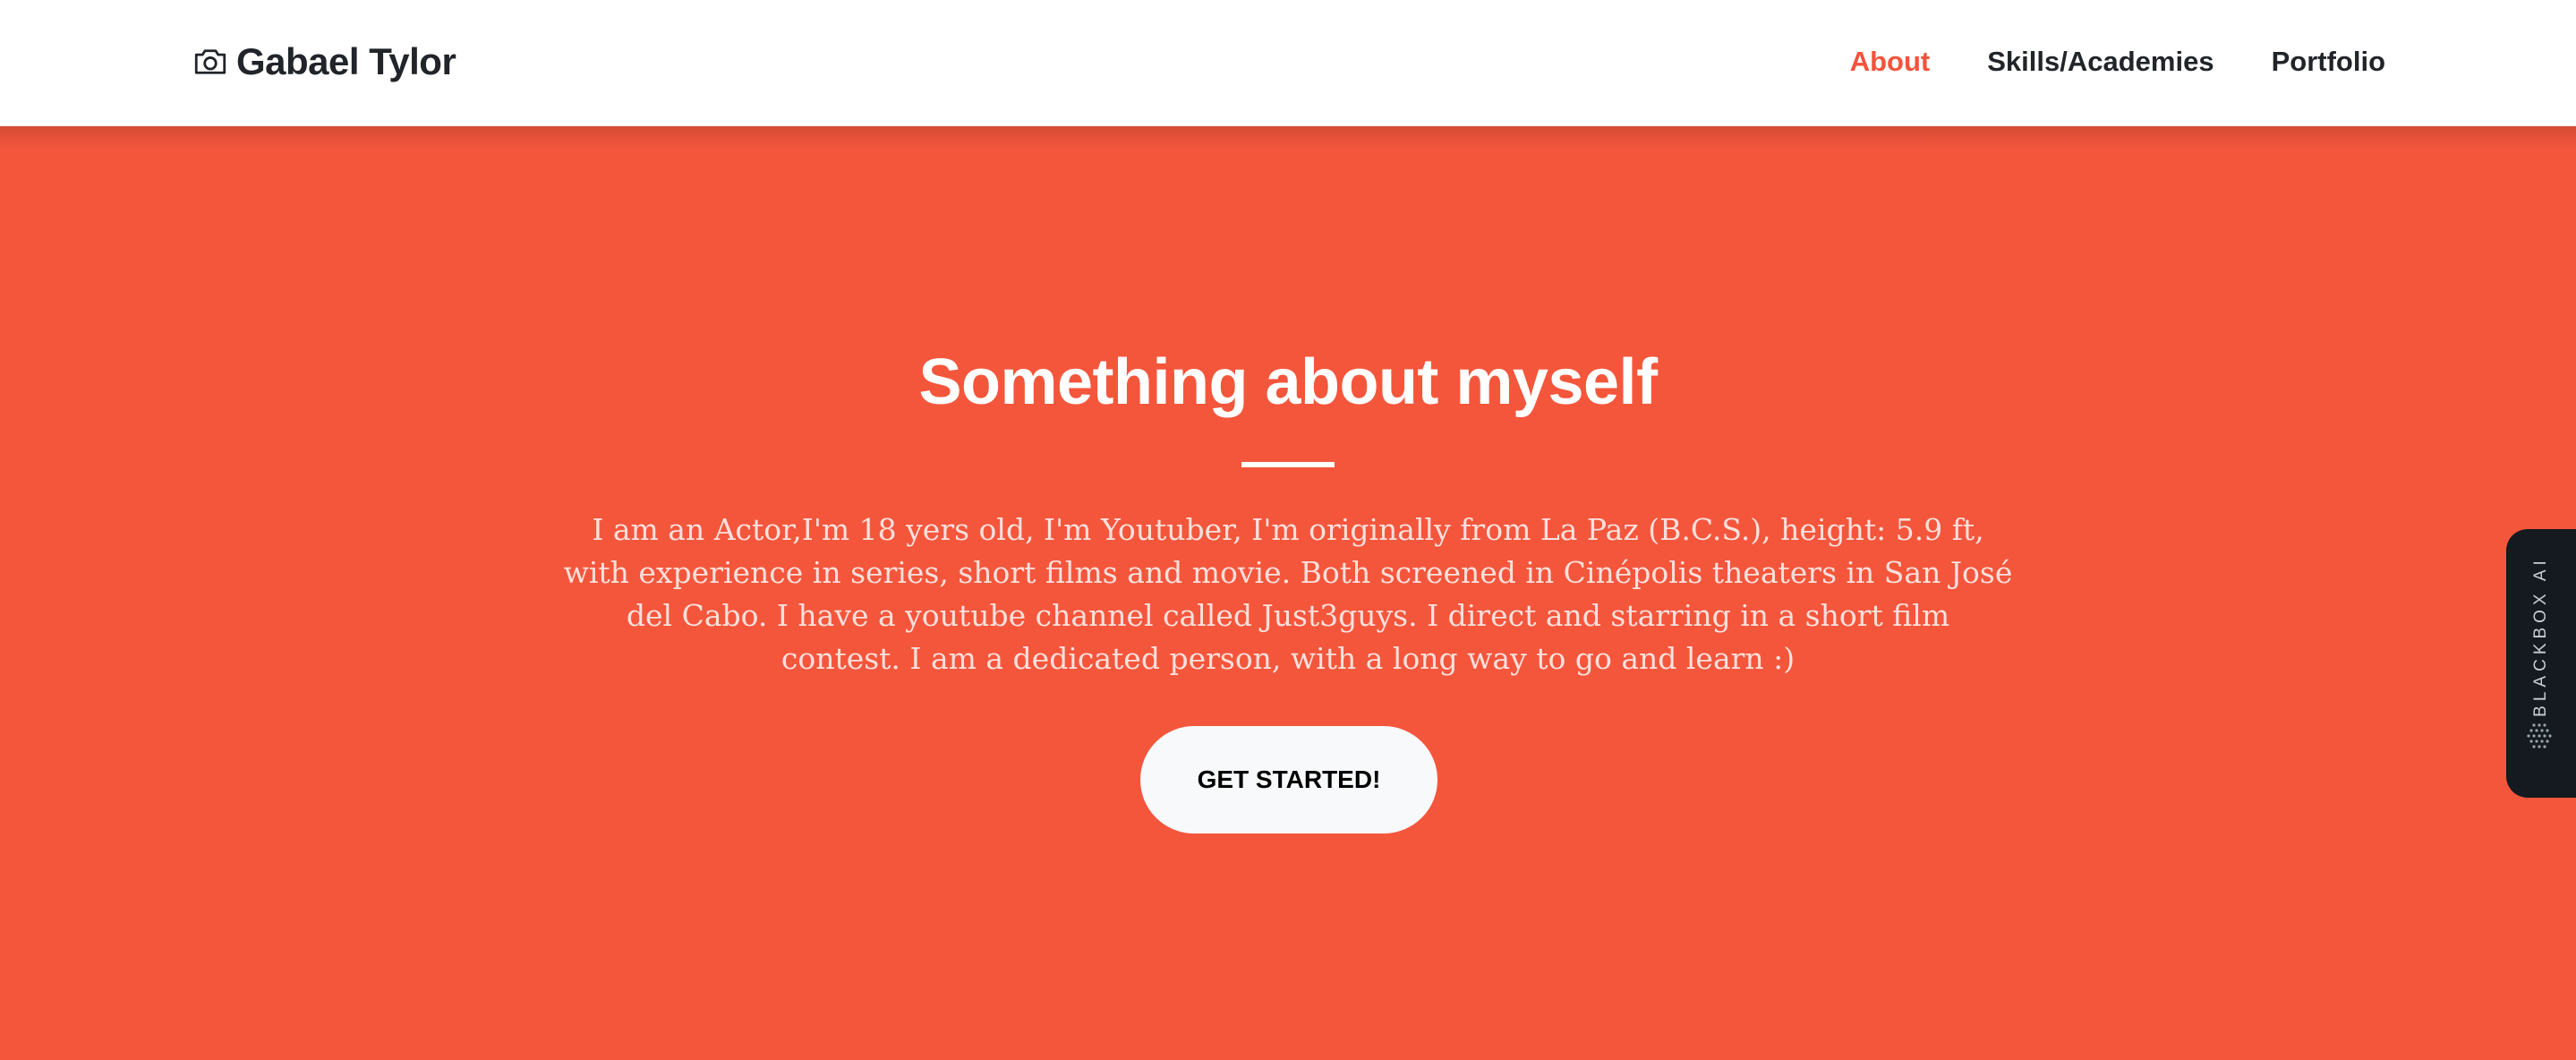  I want to click on blackbox-ai-side-tab: BLACKBOX AI, so click(2541, 663).